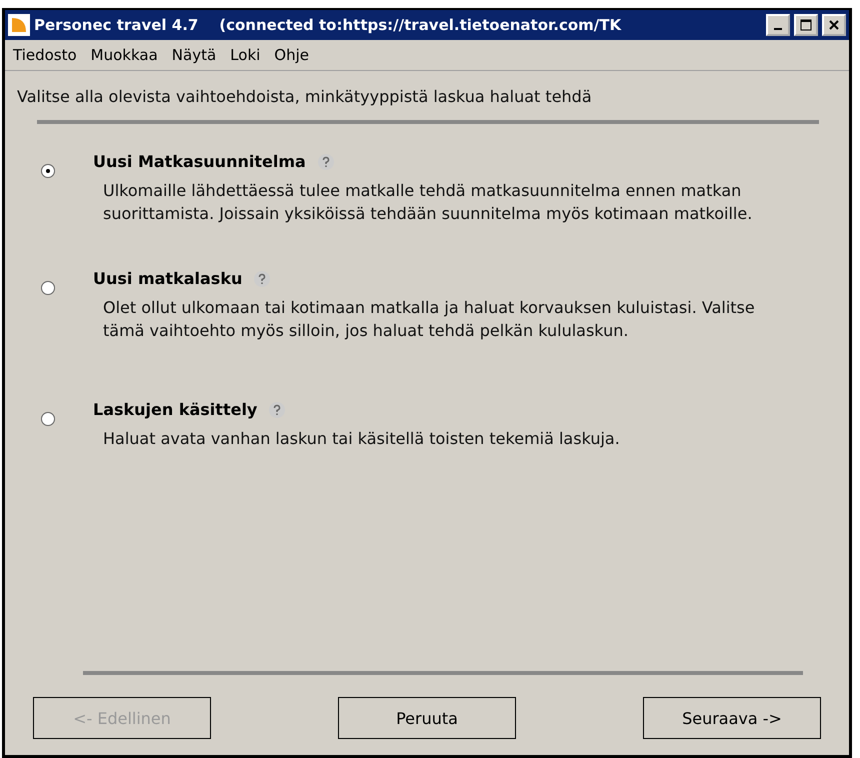 The height and width of the screenshot is (758, 860). I want to click on option-title: Uusi Matkasuunnitelma, so click(199, 161).